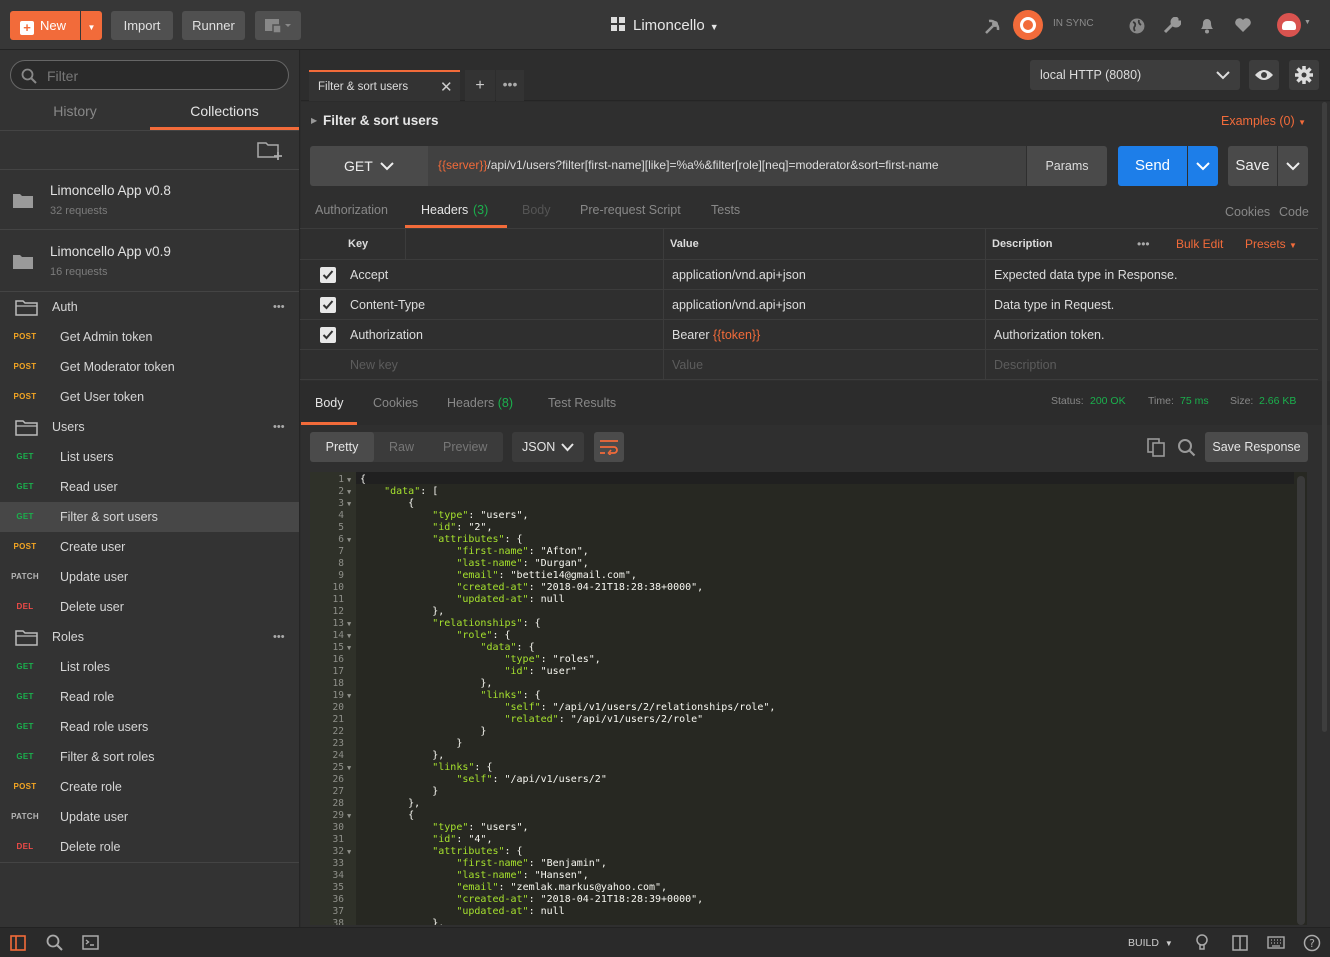 The width and height of the screenshot is (1330, 957). Describe the element at coordinates (1156, 447) in the screenshot. I see `copy-icon` at that location.